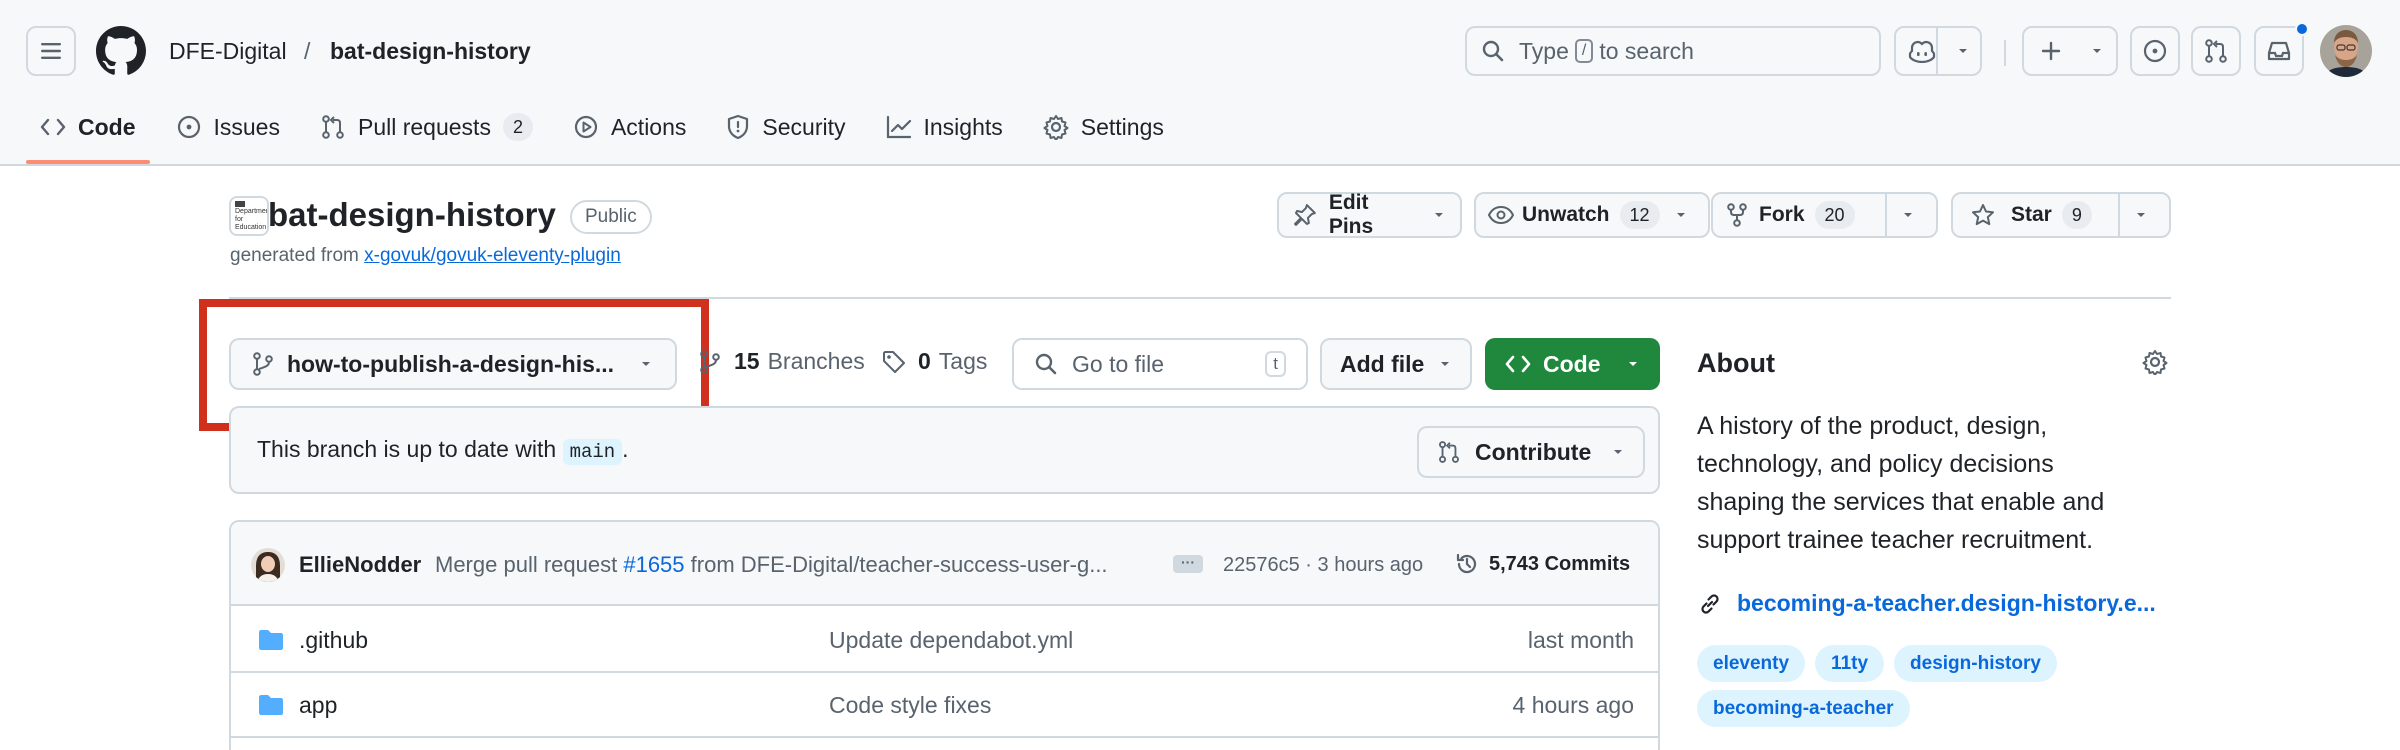 This screenshot has width=2400, height=750. I want to click on go-to-file-input: Go to file t, so click(1160, 364).